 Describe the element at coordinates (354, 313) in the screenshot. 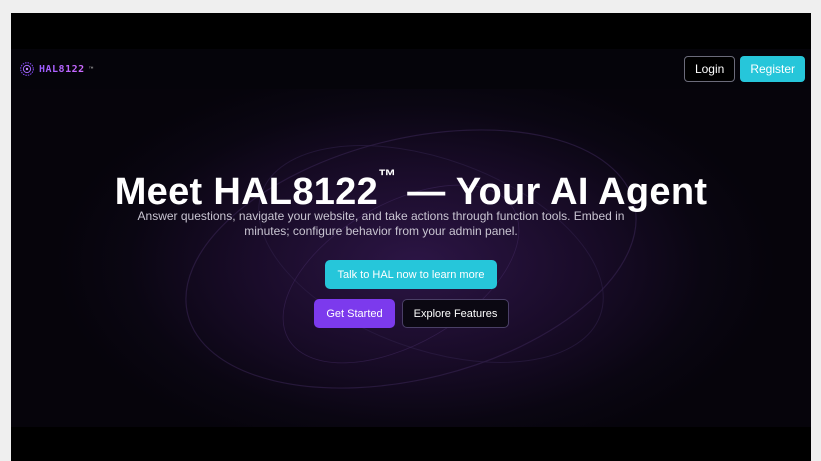

I see `get-started-button: Get Started` at that location.